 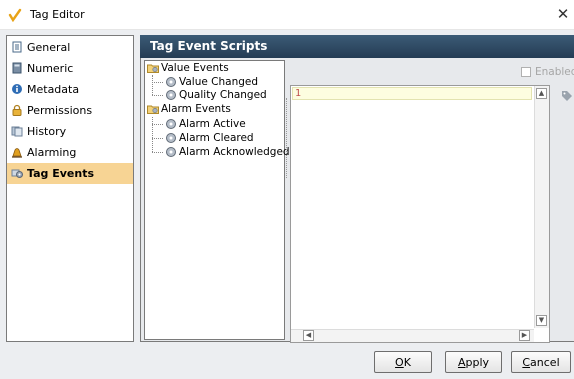 What do you see at coordinates (196, 109) in the screenshot?
I see `tree-group-label: Alarm Events` at bounding box center [196, 109].